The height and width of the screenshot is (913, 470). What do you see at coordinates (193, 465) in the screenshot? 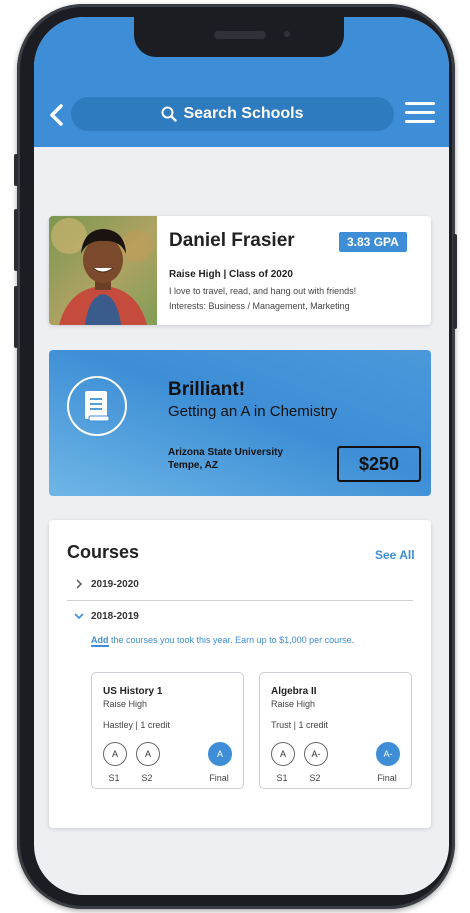
I see `university-location: Tempe, AZ` at bounding box center [193, 465].